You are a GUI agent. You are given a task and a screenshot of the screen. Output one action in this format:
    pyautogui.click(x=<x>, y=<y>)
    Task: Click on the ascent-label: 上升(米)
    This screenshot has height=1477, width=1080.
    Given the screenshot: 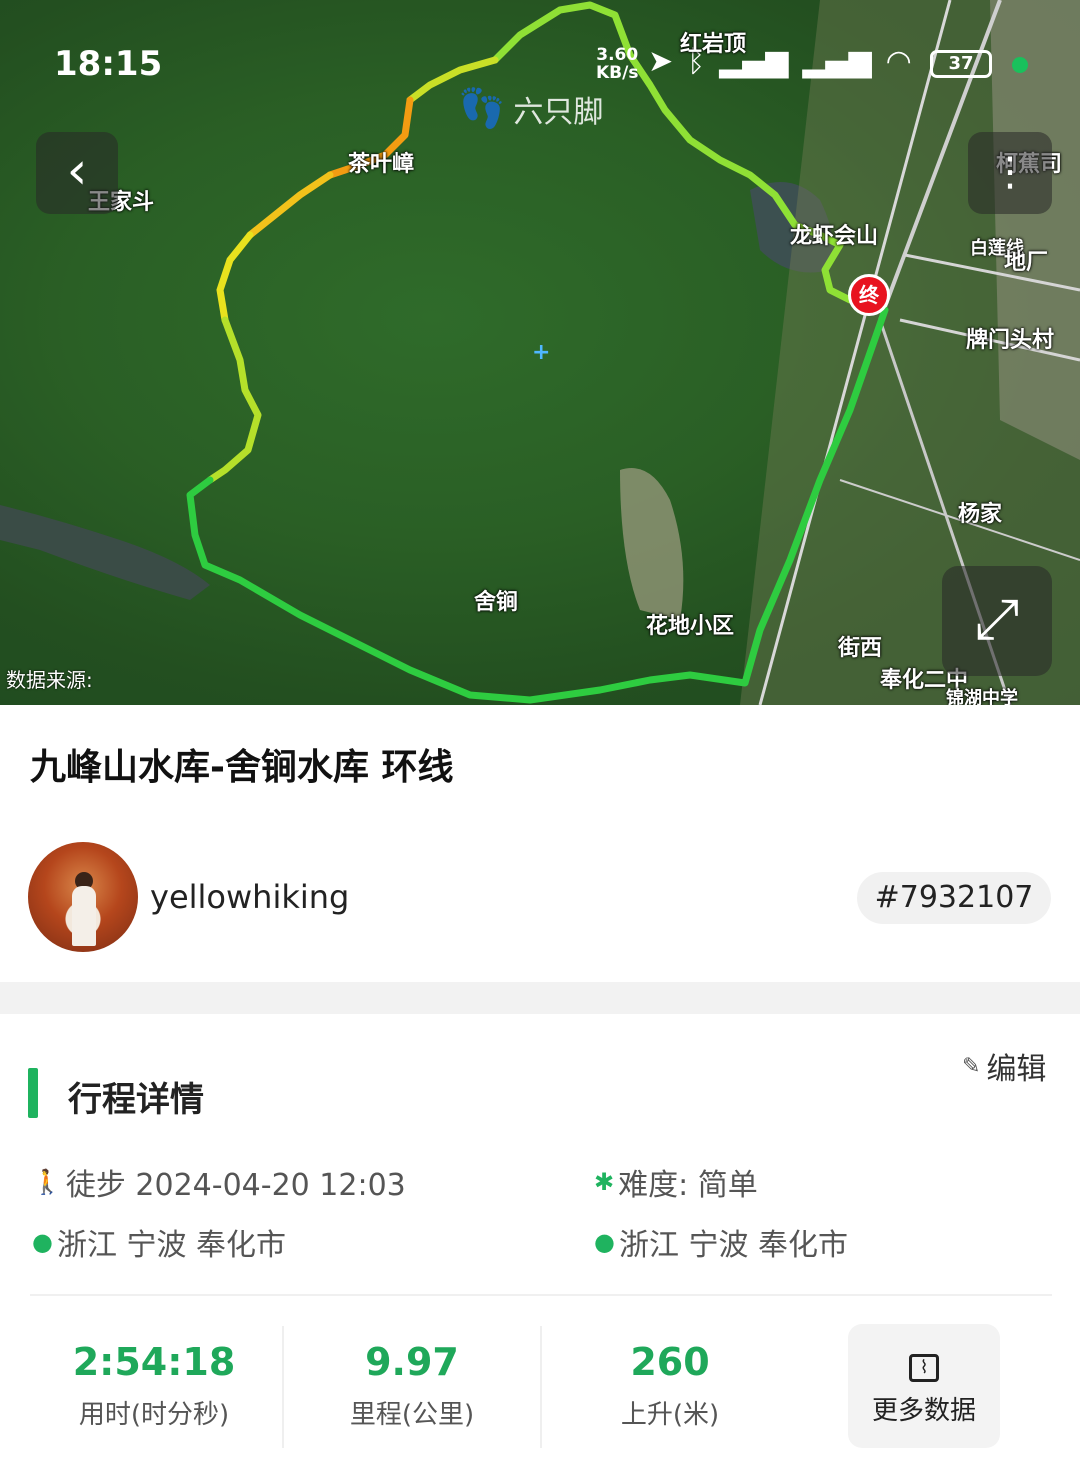 What is the action you would take?
    pyautogui.click(x=670, y=1415)
    